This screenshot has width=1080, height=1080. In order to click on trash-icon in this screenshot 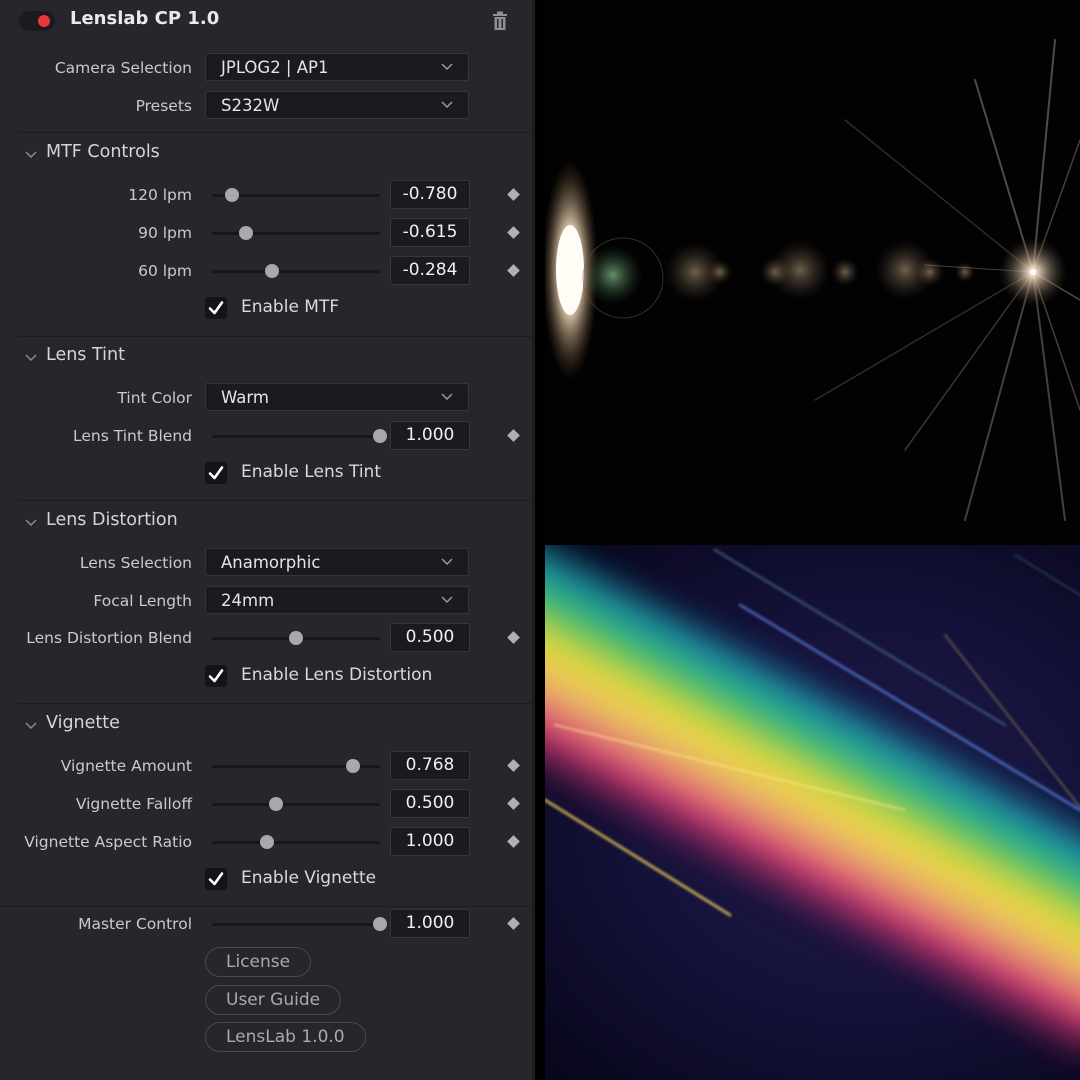, I will do `click(500, 21)`.